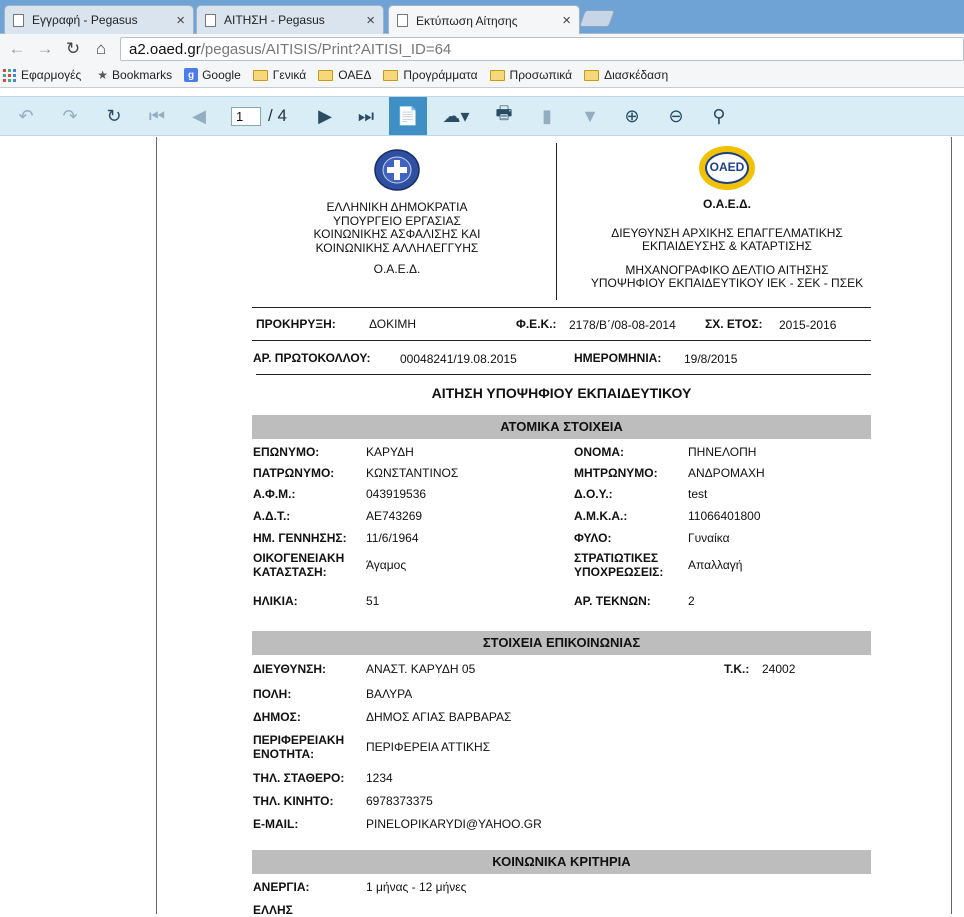 Image resolution: width=964 pixels, height=917 pixels. I want to click on bookmark-folder-programmata: Προγράμματα, so click(430, 75).